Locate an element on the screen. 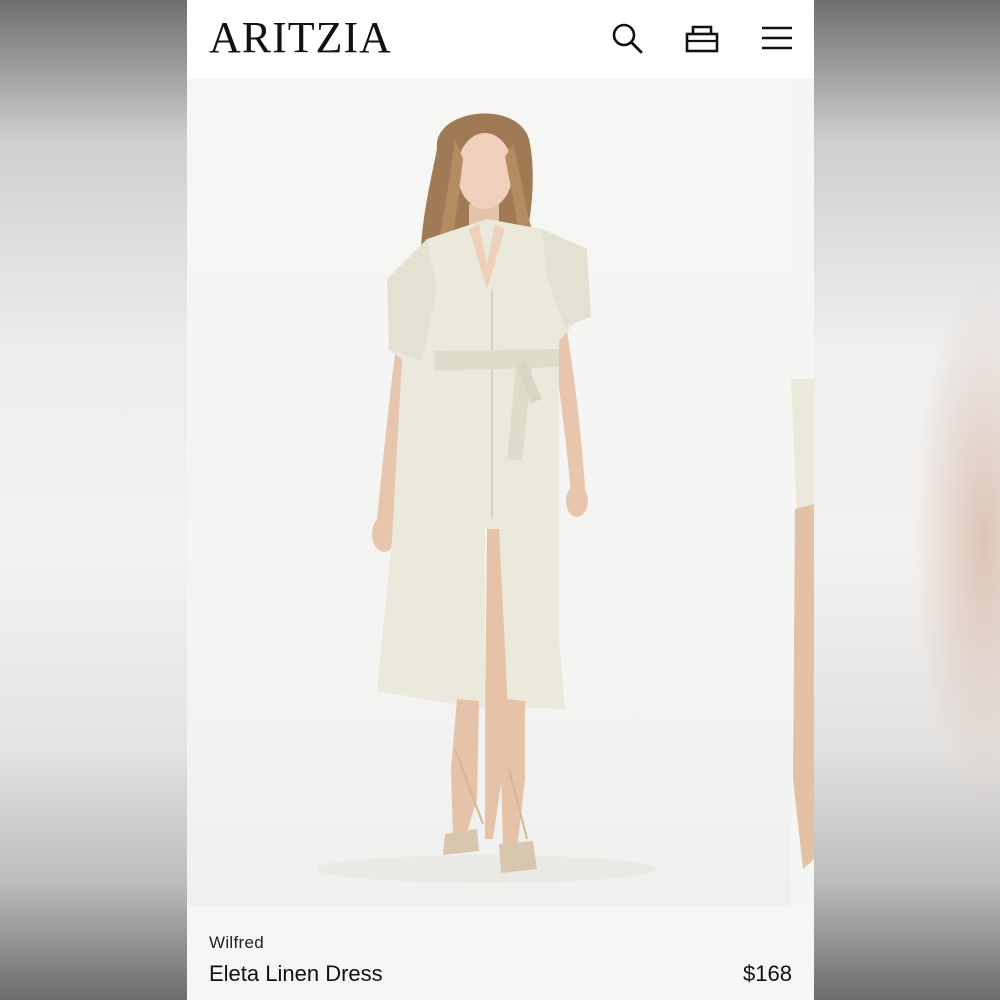  next-product-image-peek is located at coordinates (802, 492).